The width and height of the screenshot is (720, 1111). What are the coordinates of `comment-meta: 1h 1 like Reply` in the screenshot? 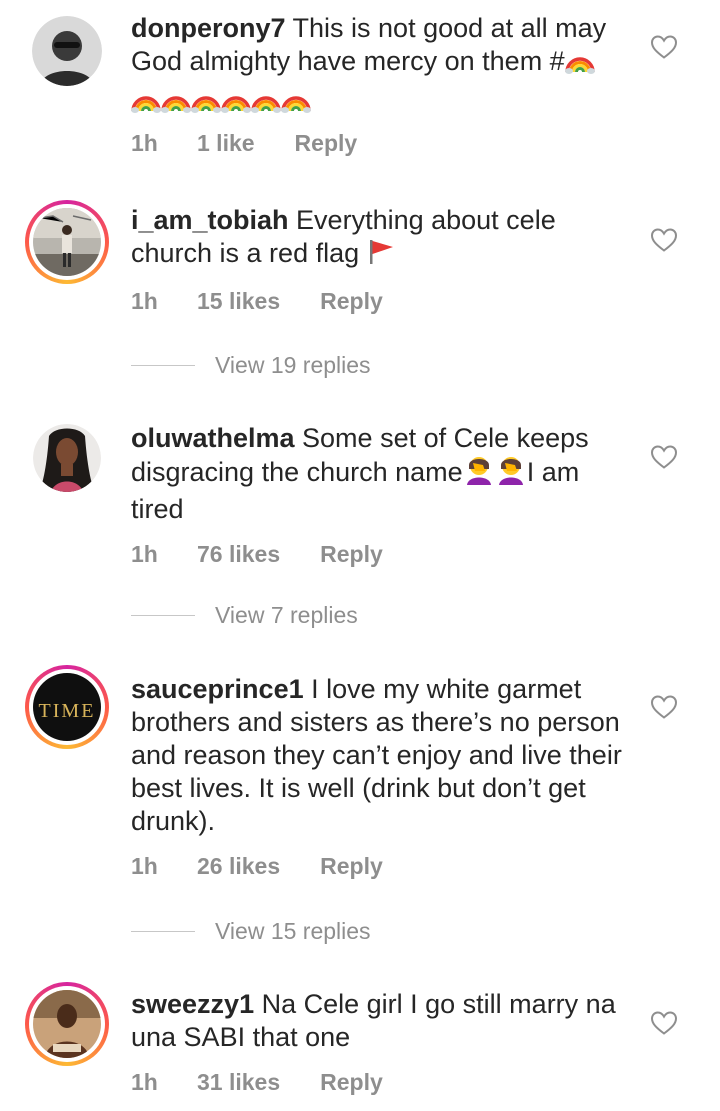 It's located at (381, 143).